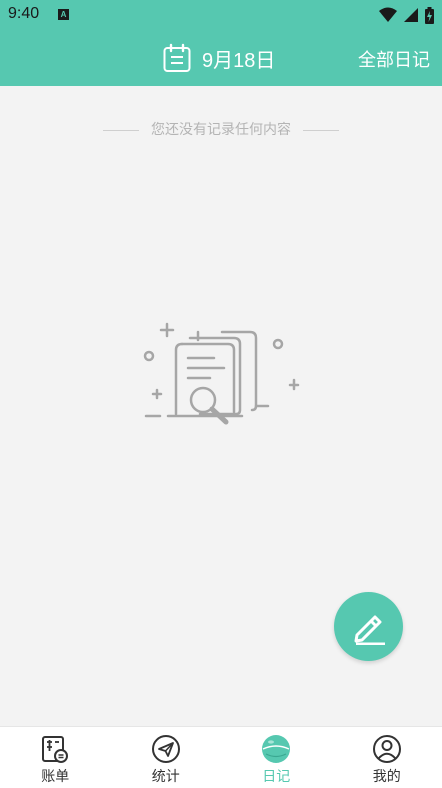 The image size is (442, 788). What do you see at coordinates (63, 14) in the screenshot?
I see `app-notification-icon: A` at bounding box center [63, 14].